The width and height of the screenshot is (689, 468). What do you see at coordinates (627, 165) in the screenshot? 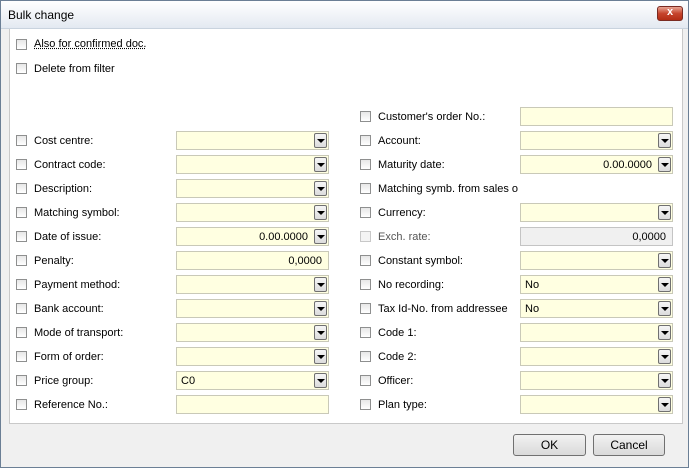
I see `maturity-date-value: 0.00.0000` at bounding box center [627, 165].